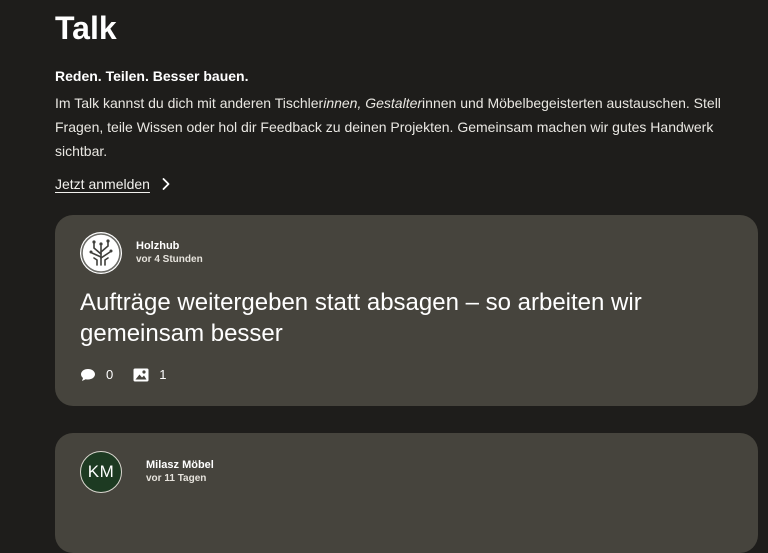 The height and width of the screenshot is (553, 768). I want to click on author-name: Holzhub, so click(169, 246).